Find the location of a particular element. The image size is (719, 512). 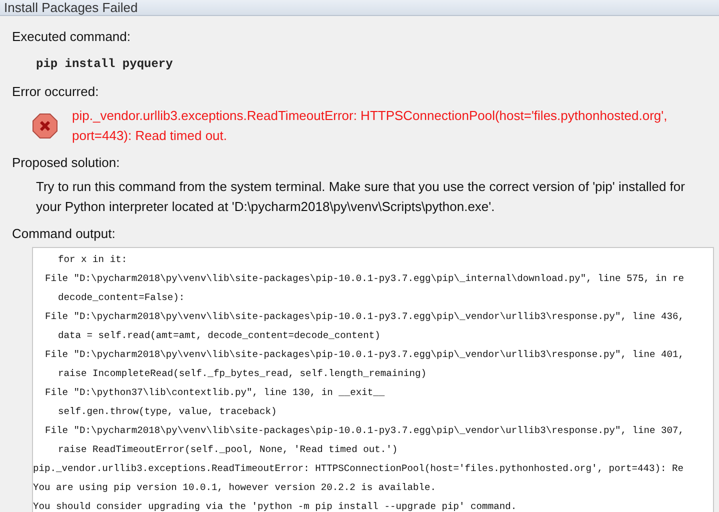

output-line: You should consider upgrading via the 'python -m pip install --upgrade pip' command. is located at coordinates (275, 506).